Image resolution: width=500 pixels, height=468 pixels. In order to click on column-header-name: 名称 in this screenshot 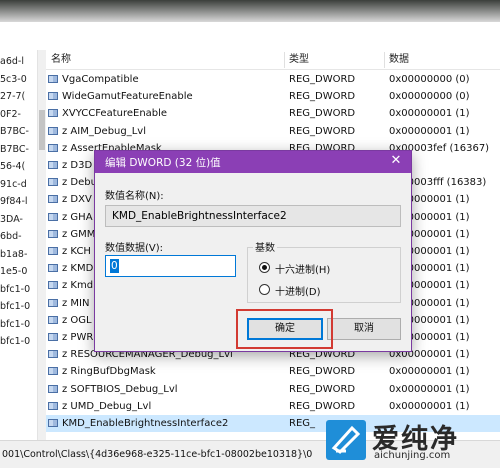, I will do `click(58, 60)`.